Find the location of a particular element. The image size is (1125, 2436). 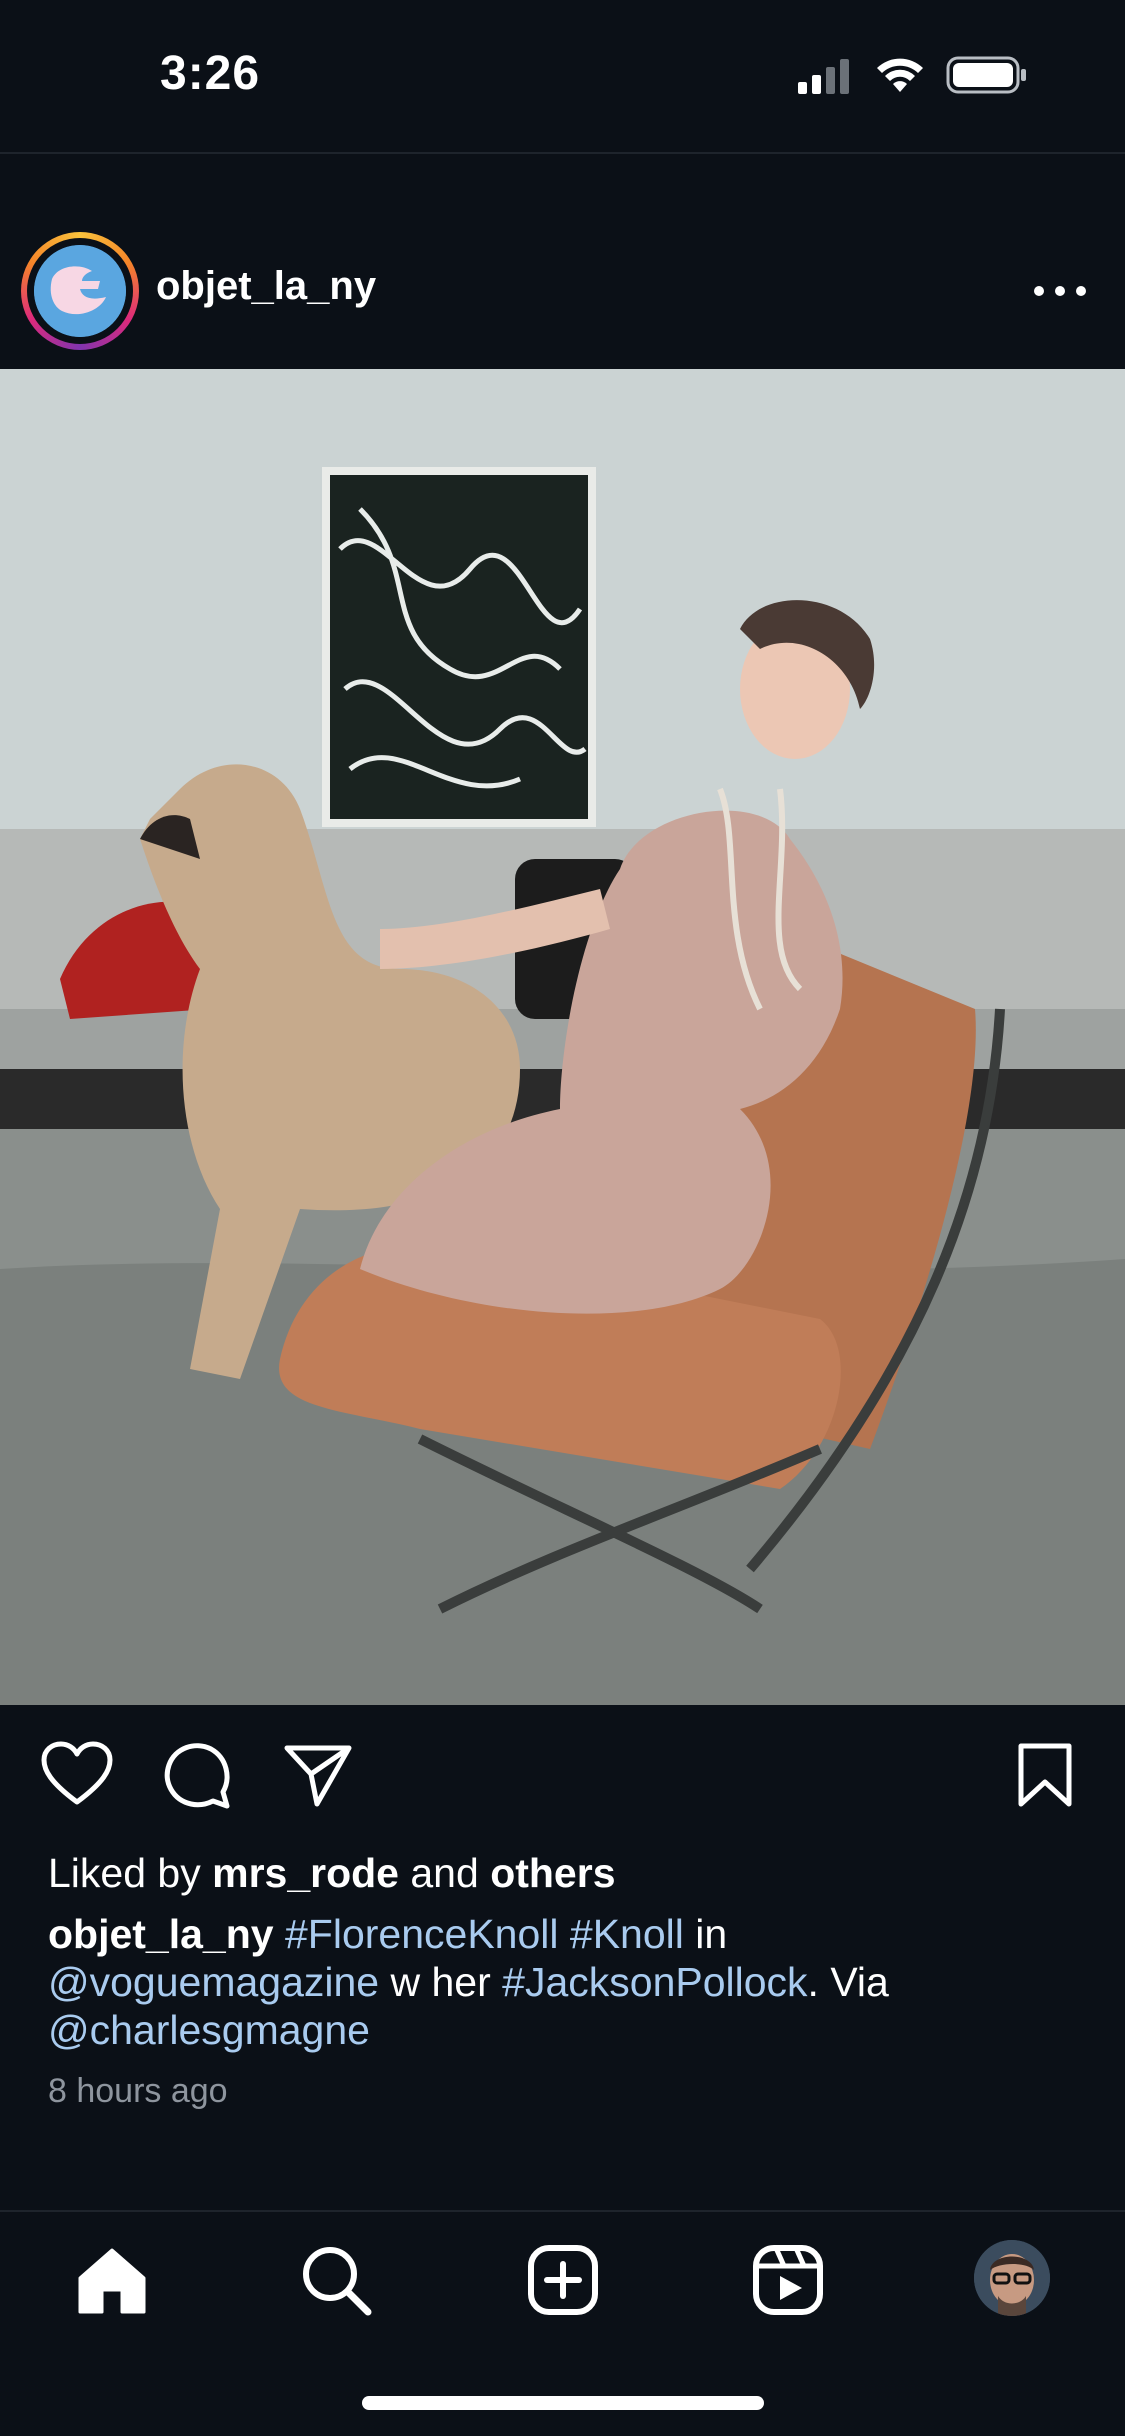

post-username: objet_la_ny is located at coordinates (266, 286).